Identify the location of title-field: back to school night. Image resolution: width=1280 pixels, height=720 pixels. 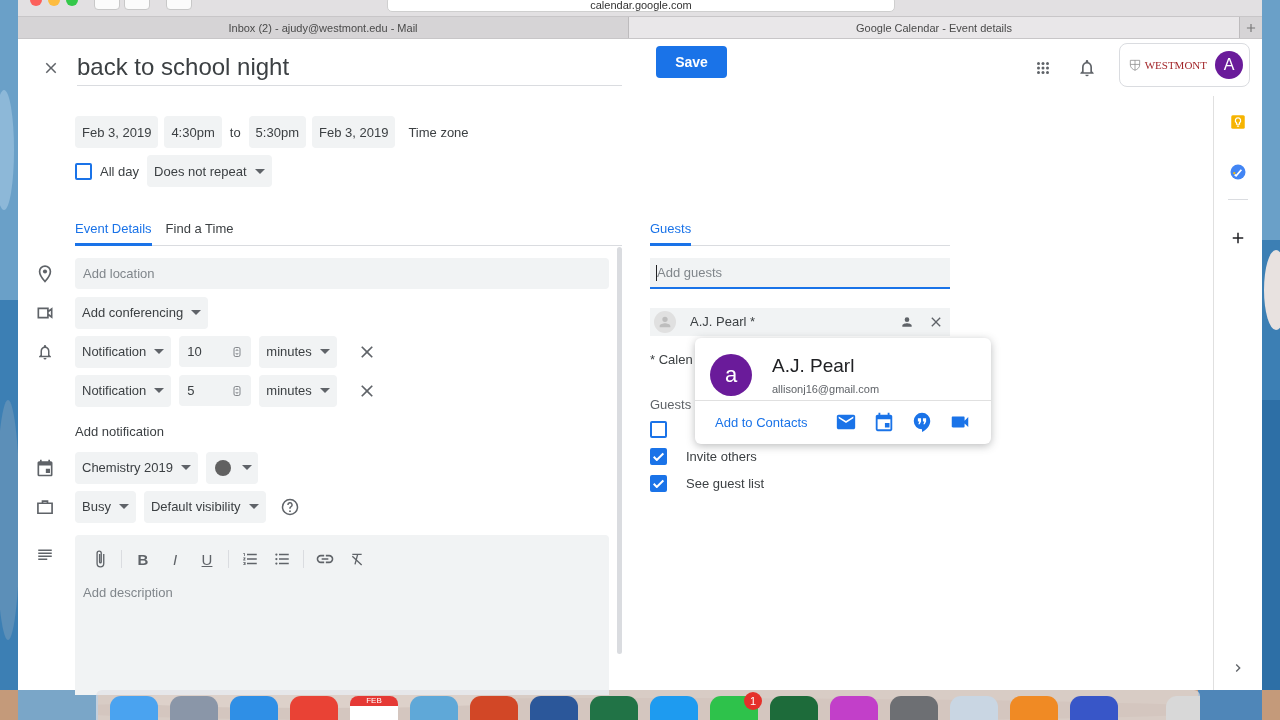
(349, 67).